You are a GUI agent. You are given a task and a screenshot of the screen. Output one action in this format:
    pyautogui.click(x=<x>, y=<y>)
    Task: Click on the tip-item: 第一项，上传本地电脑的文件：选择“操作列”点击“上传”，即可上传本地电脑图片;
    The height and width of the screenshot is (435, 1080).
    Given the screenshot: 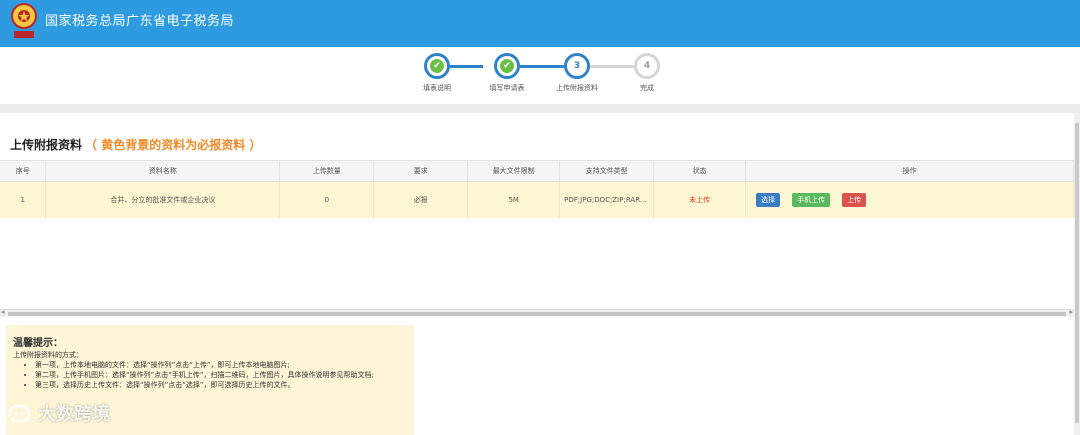 What is the action you would take?
    pyautogui.click(x=221, y=365)
    